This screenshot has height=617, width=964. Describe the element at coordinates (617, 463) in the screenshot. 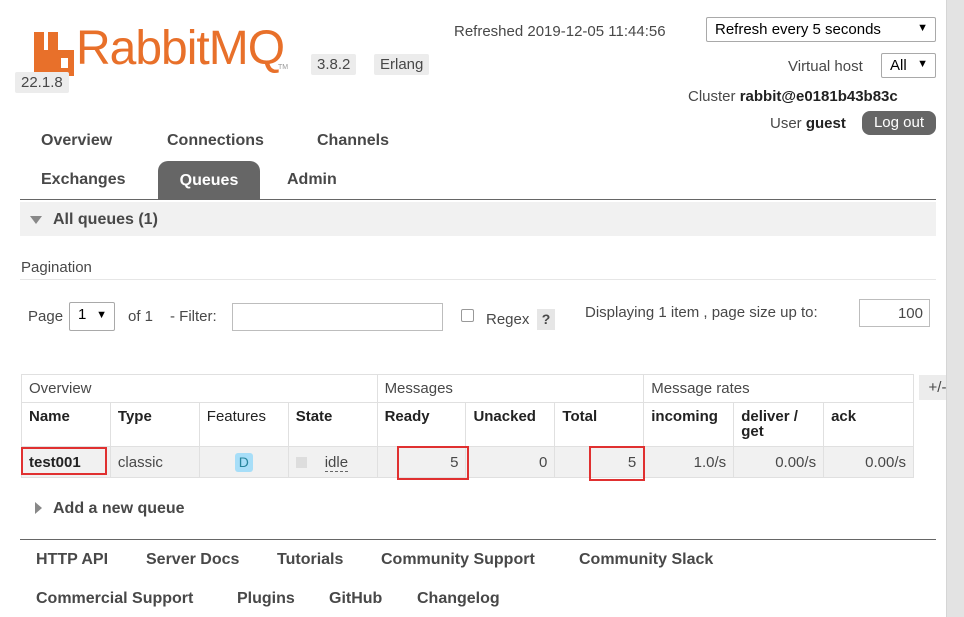

I see `highlight-box-total` at that location.